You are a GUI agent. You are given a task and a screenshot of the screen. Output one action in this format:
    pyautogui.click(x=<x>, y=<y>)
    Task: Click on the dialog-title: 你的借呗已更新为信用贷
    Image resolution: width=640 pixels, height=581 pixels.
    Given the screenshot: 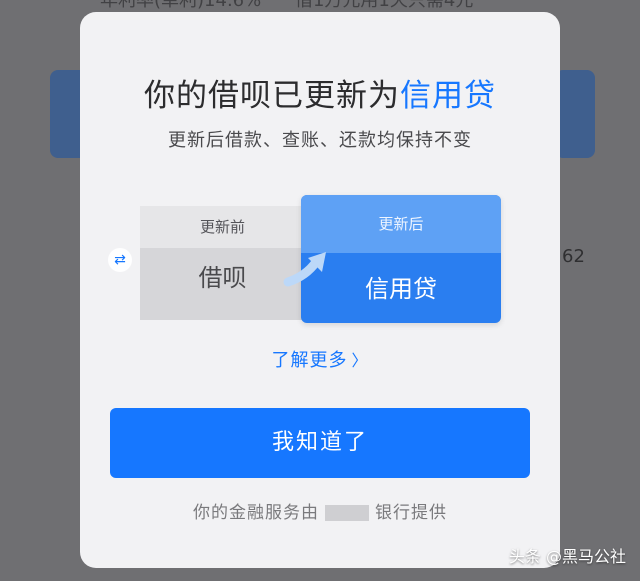 What is the action you would take?
    pyautogui.click(x=320, y=92)
    